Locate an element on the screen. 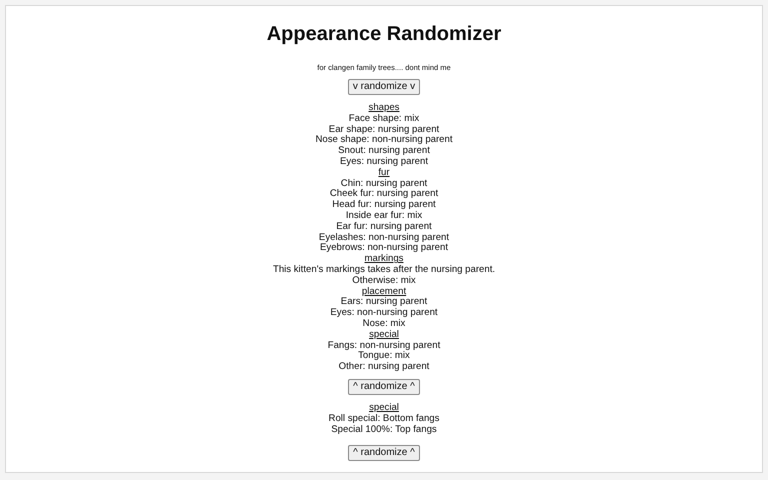 The image size is (768, 480). result-line: Special 100%: Top fangs is located at coordinates (384, 430).